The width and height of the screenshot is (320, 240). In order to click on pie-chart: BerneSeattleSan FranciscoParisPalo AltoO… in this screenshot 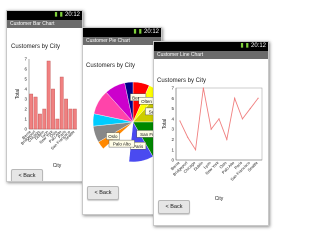, I will do `click(126, 122)`.